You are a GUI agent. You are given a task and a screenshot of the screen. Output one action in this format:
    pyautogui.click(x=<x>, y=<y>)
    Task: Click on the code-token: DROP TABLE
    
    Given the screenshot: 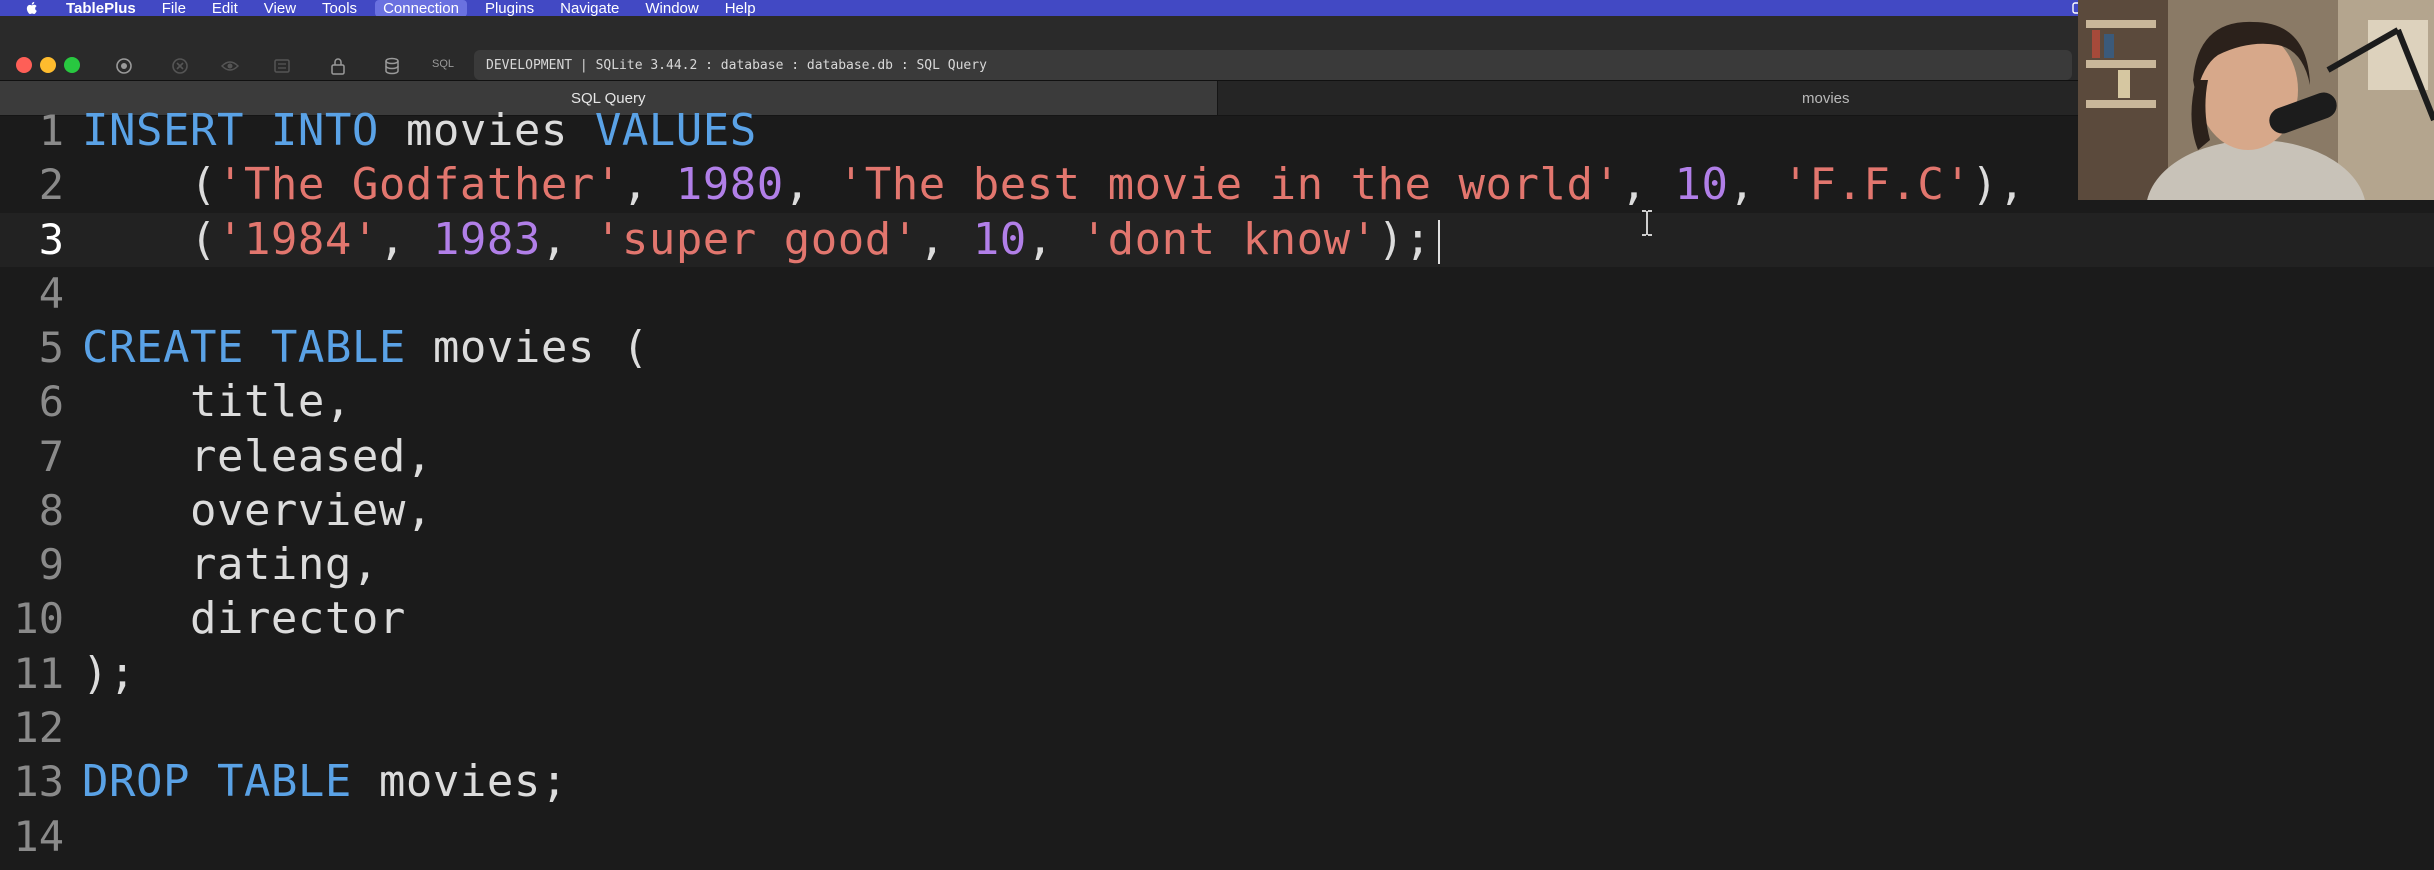 What is the action you would take?
    pyautogui.click(x=217, y=782)
    